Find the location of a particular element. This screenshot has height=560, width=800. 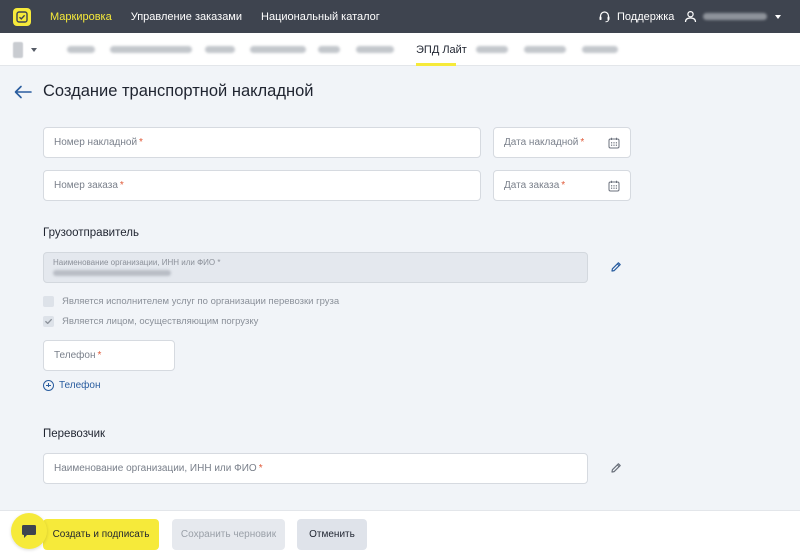

logo-icon is located at coordinates (22, 17).